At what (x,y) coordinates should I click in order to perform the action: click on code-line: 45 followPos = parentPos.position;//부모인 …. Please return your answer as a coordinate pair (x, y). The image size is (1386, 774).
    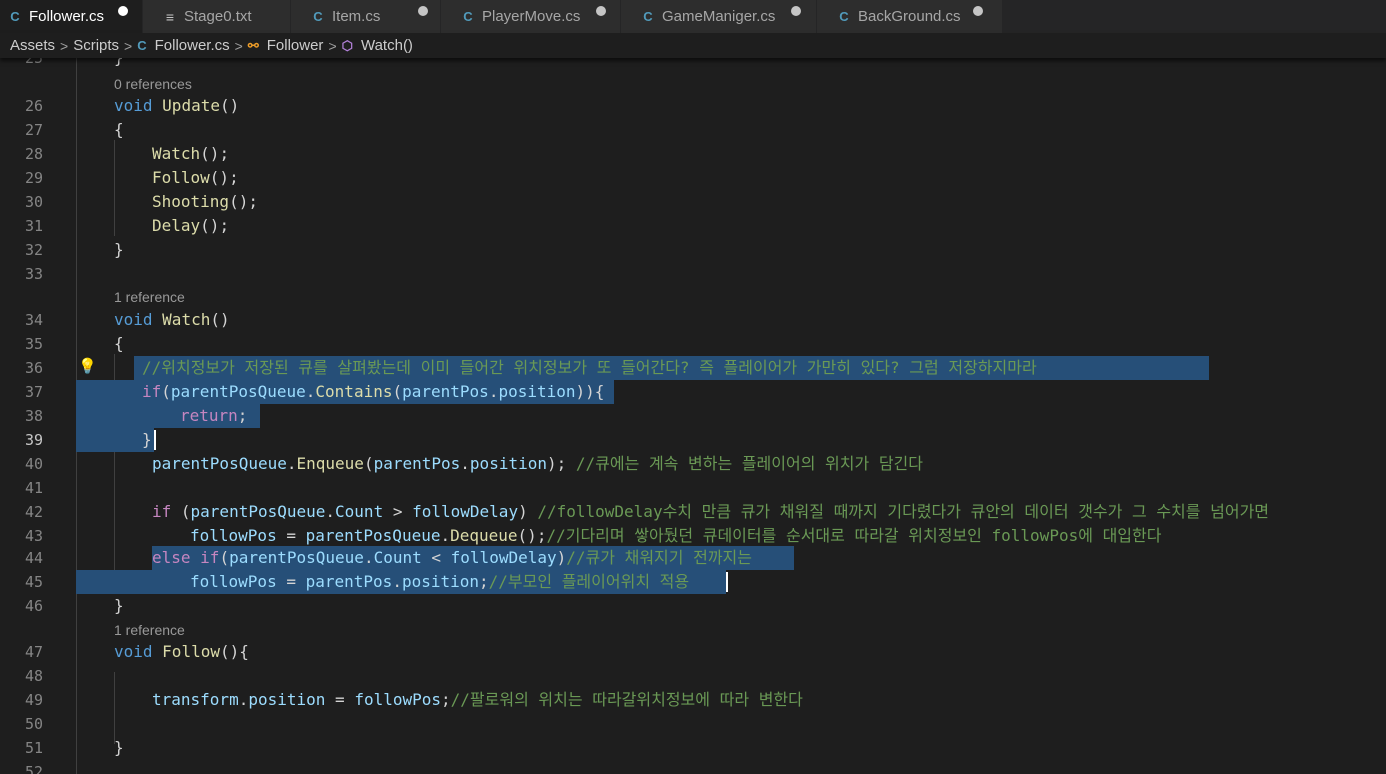
    Looking at the image, I should click on (693, 582).